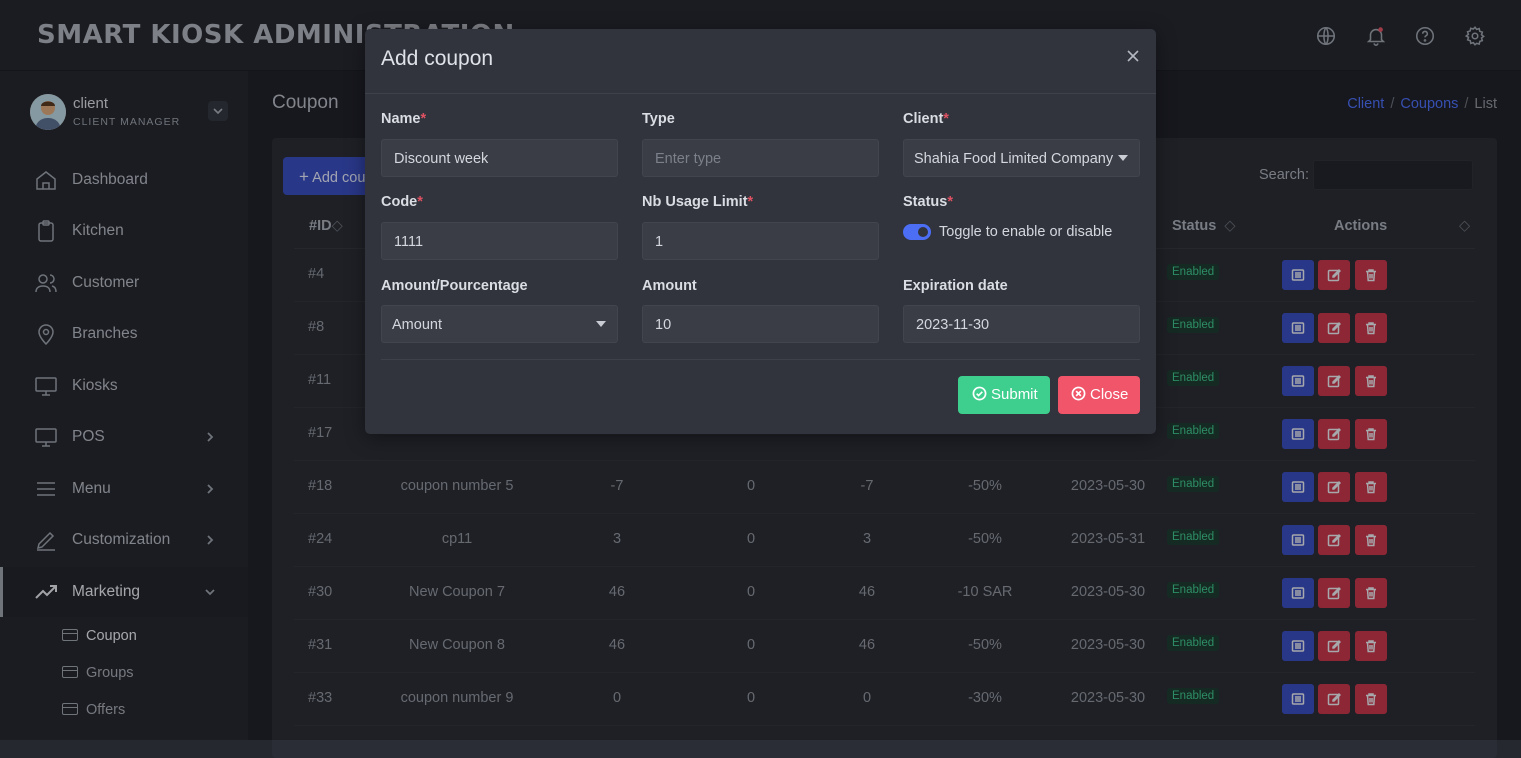  Describe the element at coordinates (402, 202) in the screenshot. I see `code-label: Code*` at that location.